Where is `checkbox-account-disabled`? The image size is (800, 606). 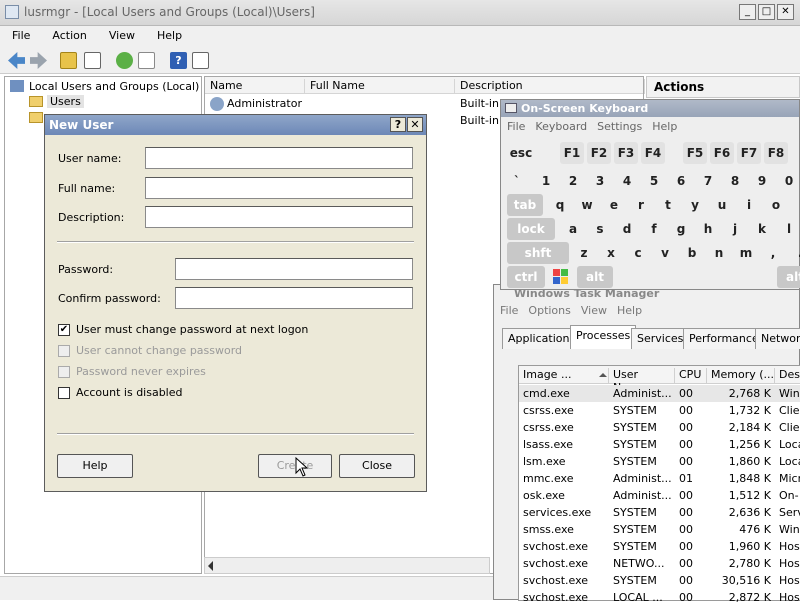
checkbox-account-disabled is located at coordinates (64, 393).